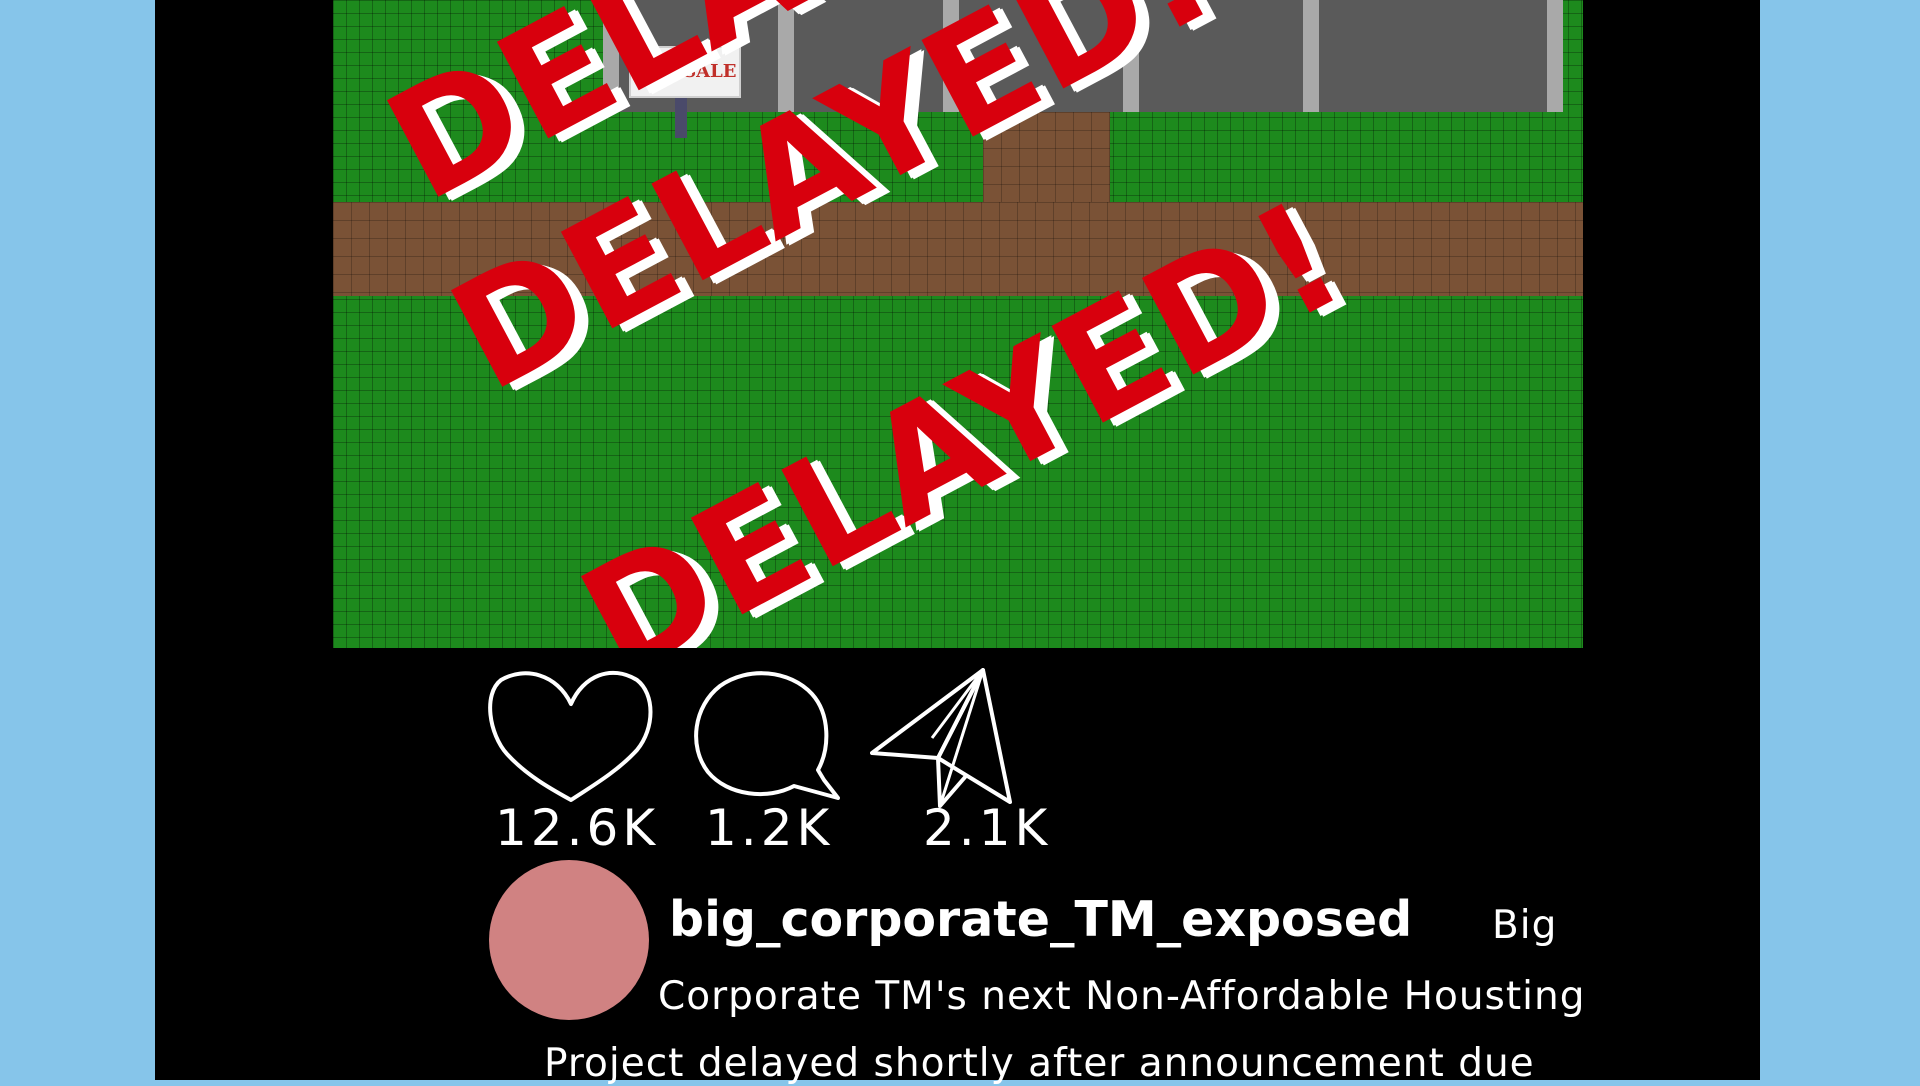  What do you see at coordinates (572, 737) in the screenshot?
I see `heart-outline-icon` at bounding box center [572, 737].